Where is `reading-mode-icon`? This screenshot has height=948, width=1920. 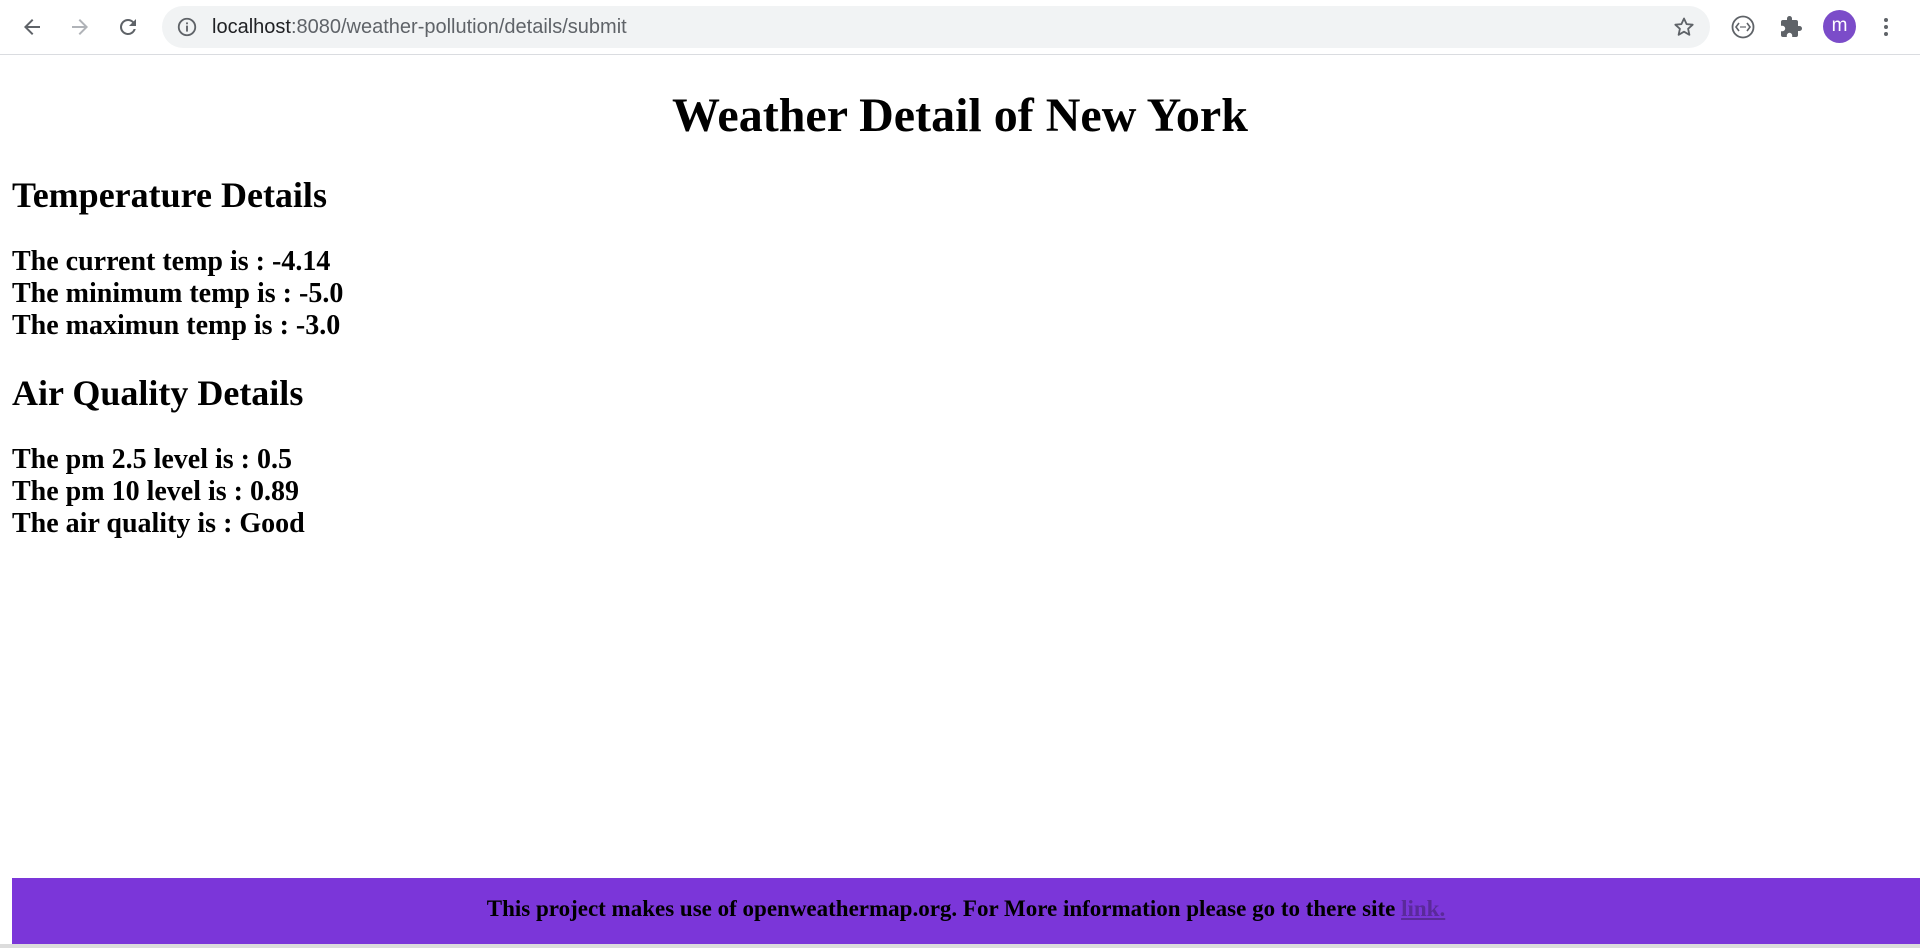
reading-mode-icon is located at coordinates (1743, 27).